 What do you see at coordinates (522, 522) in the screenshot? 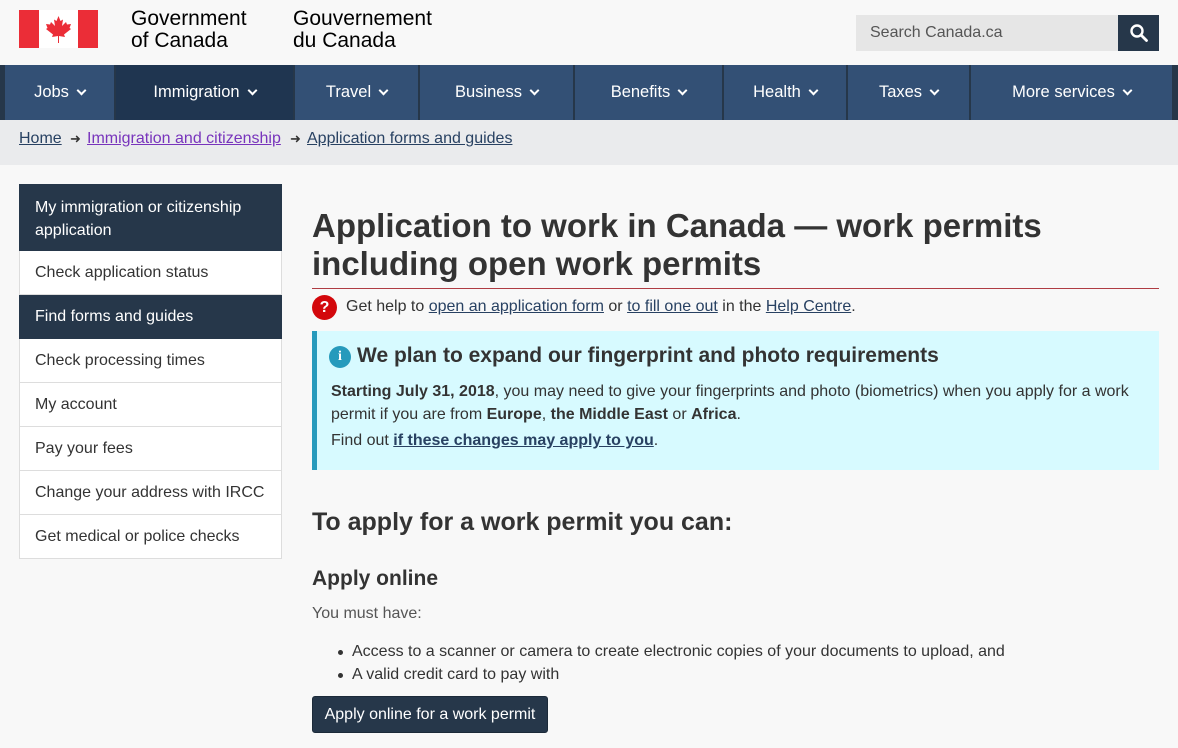
I see `apply-heading: To apply for a work permit you can:` at bounding box center [522, 522].